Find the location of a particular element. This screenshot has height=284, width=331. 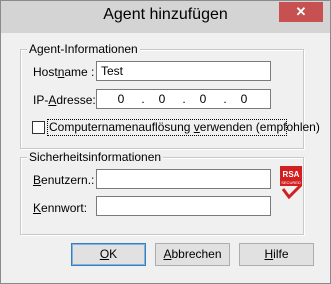

help-button: Hilfe is located at coordinates (276, 254).